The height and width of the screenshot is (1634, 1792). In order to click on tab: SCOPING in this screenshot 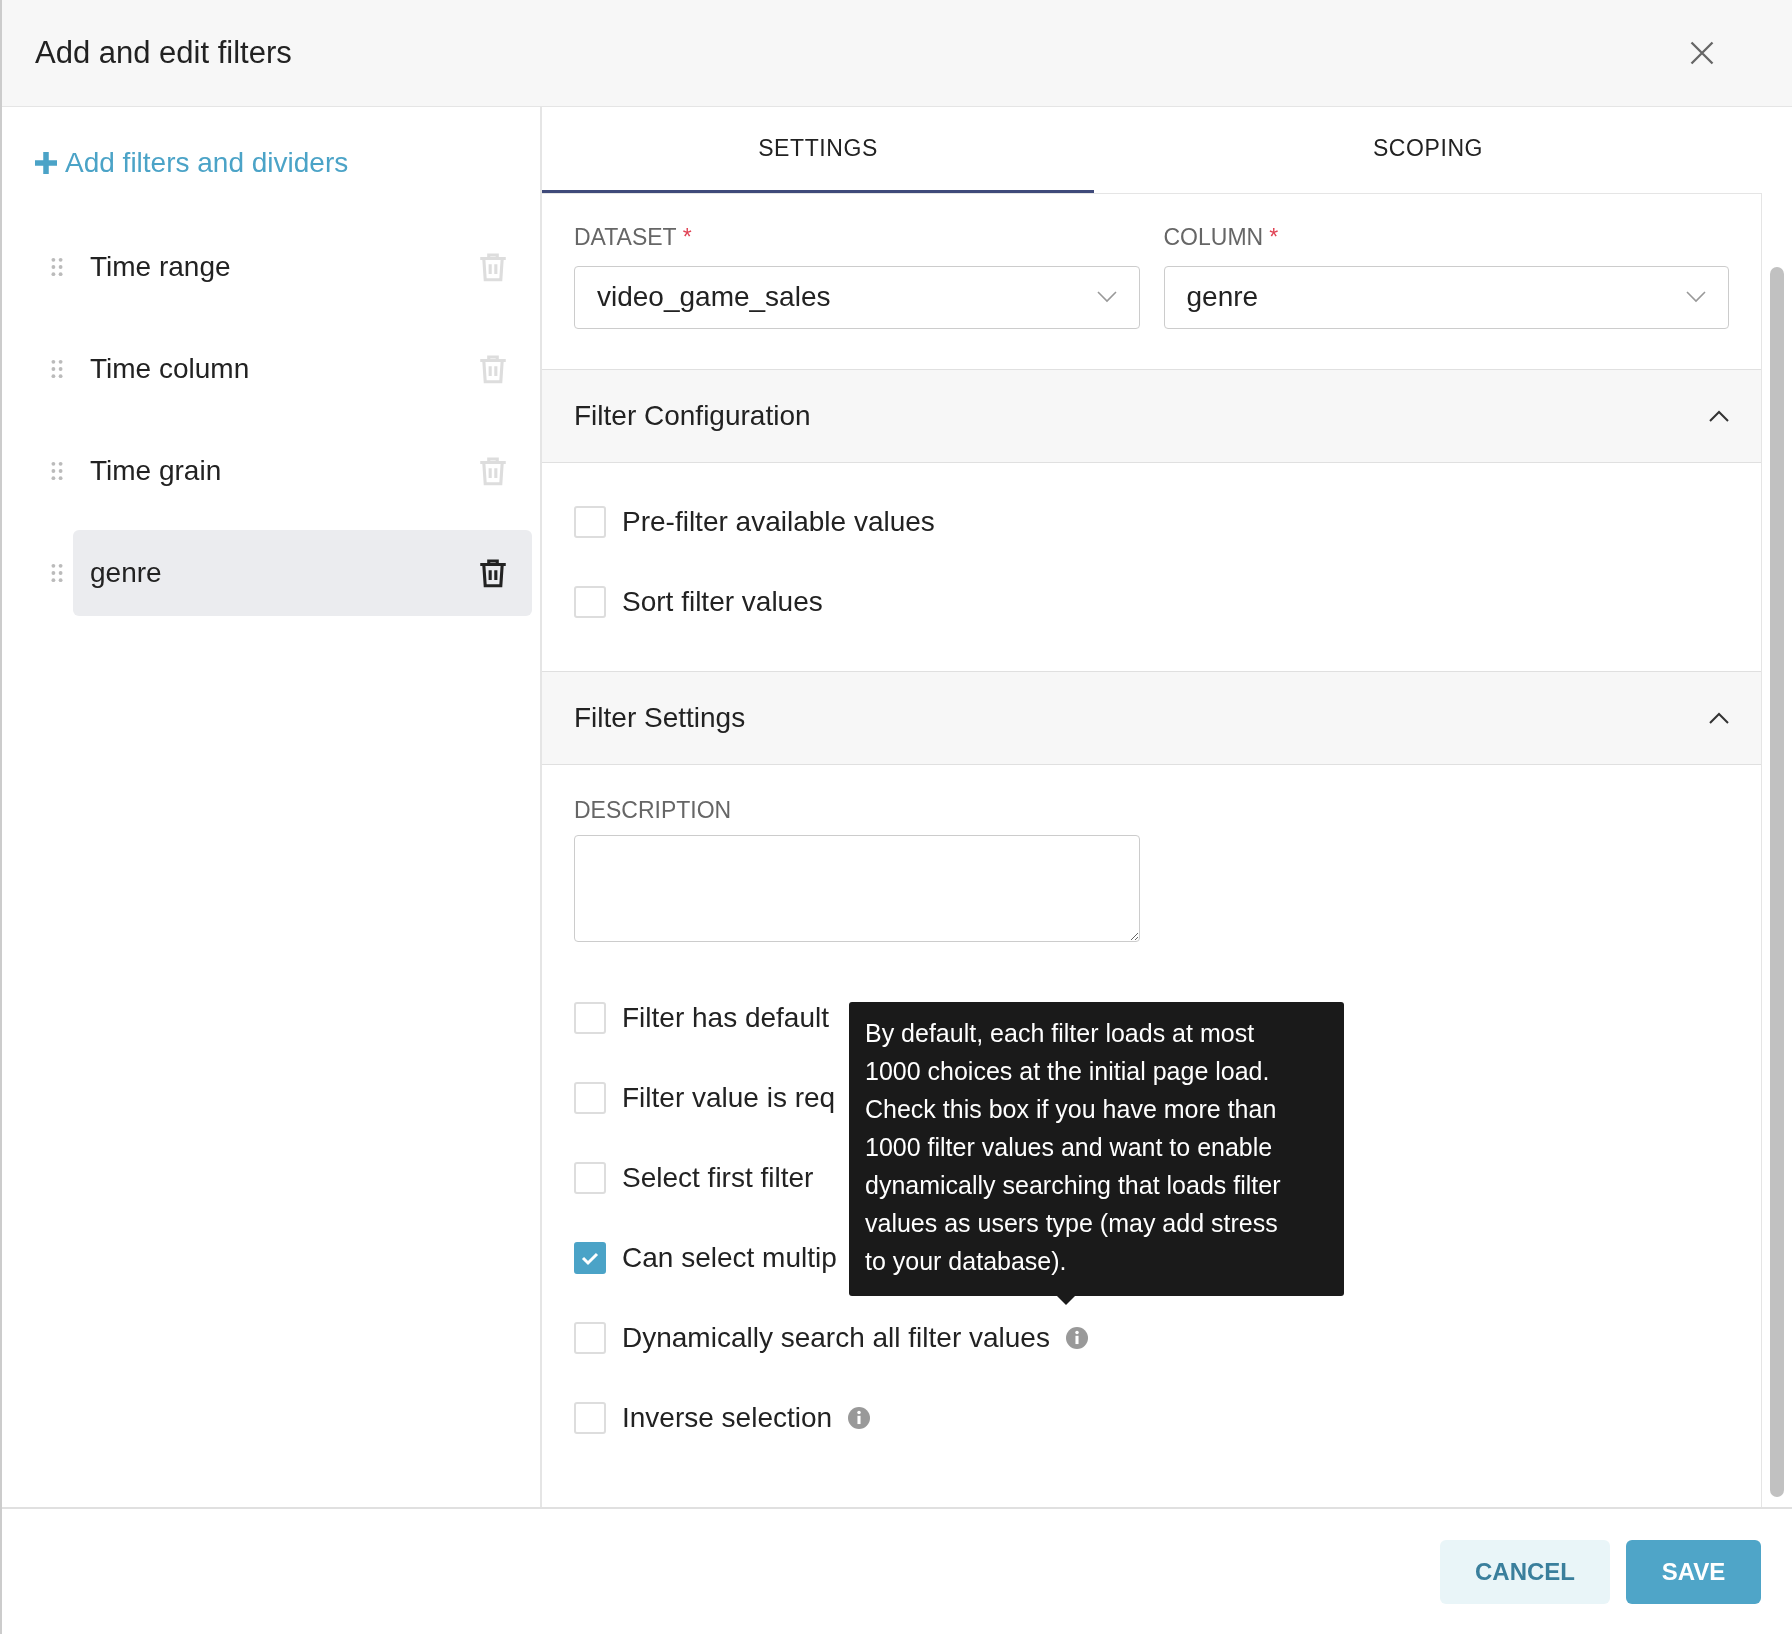, I will do `click(1428, 150)`.